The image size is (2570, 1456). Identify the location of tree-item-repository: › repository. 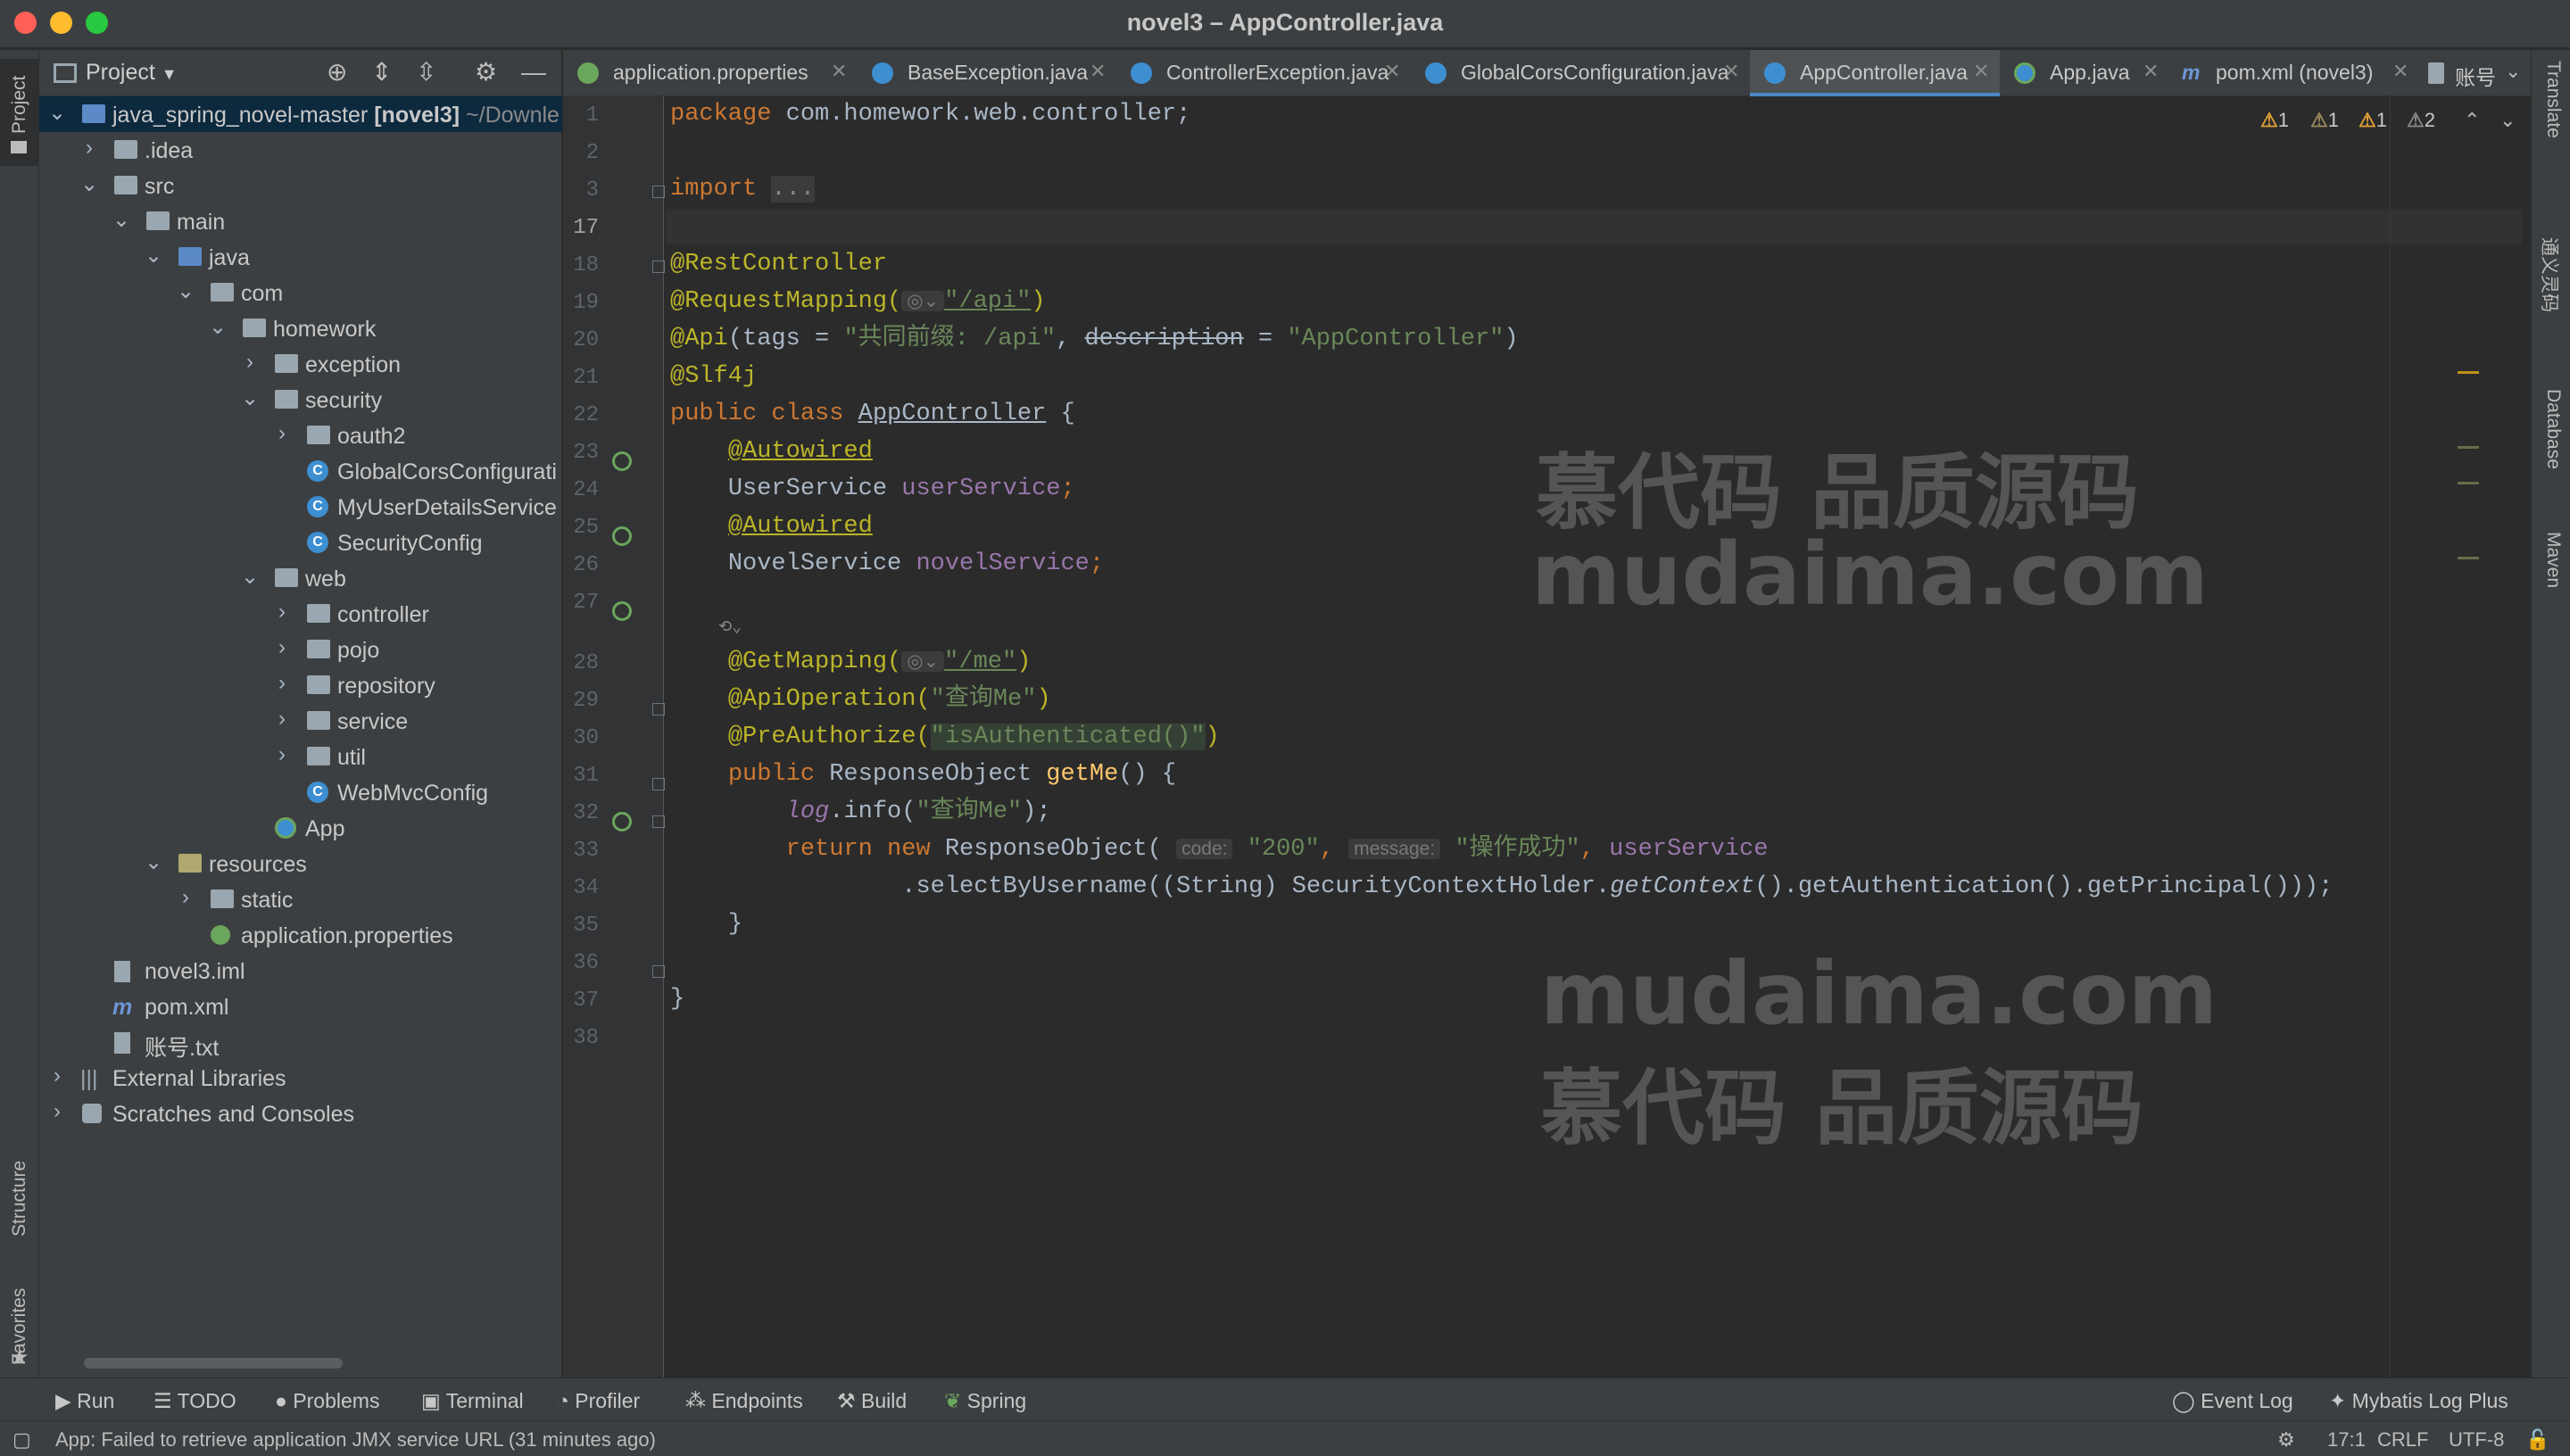
(300, 685).